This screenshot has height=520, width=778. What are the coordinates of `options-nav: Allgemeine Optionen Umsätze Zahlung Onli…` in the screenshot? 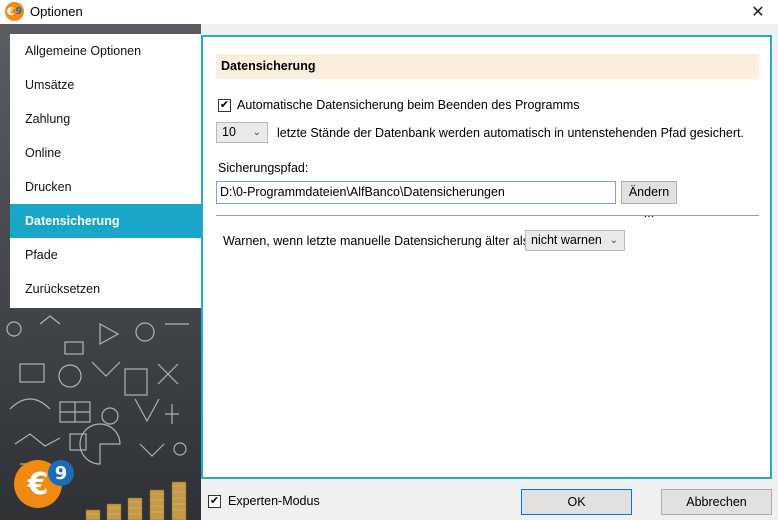 It's located at (105, 171).